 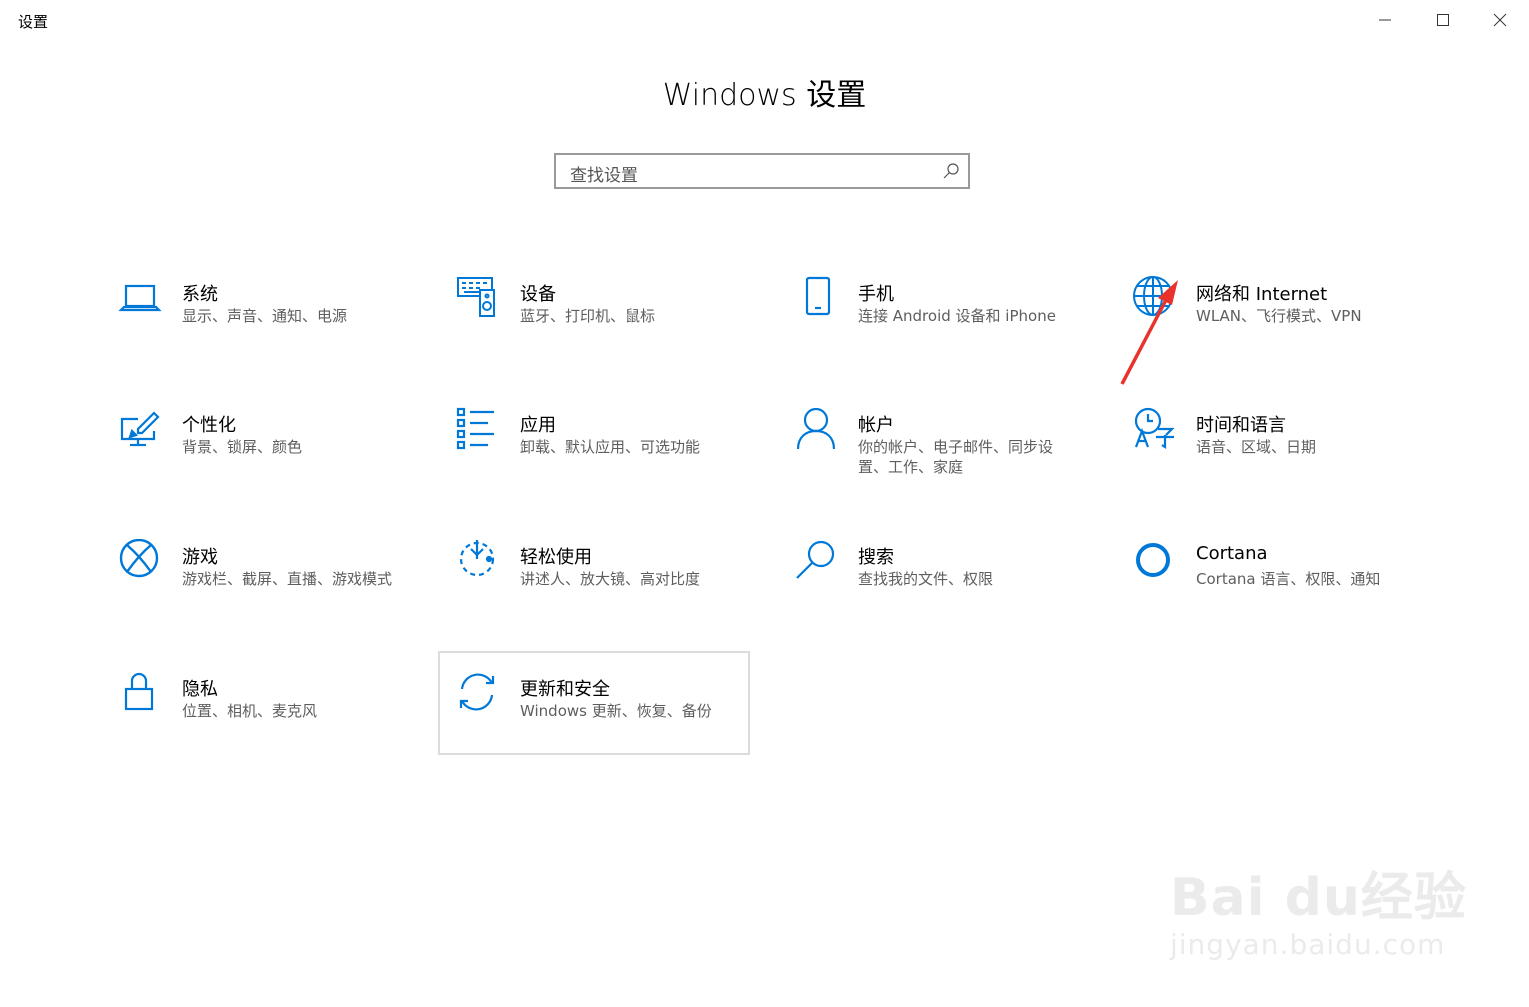 I want to click on globe-icon, so click(x=1154, y=298).